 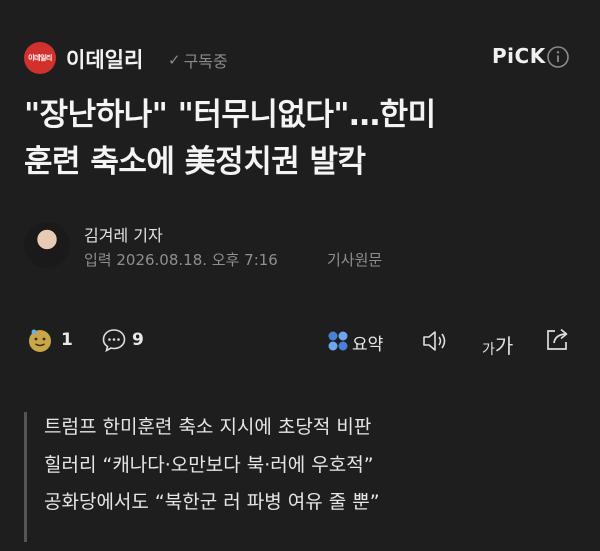 What do you see at coordinates (488, 350) in the screenshot?
I see `font-size-small-label: 가` at bounding box center [488, 350].